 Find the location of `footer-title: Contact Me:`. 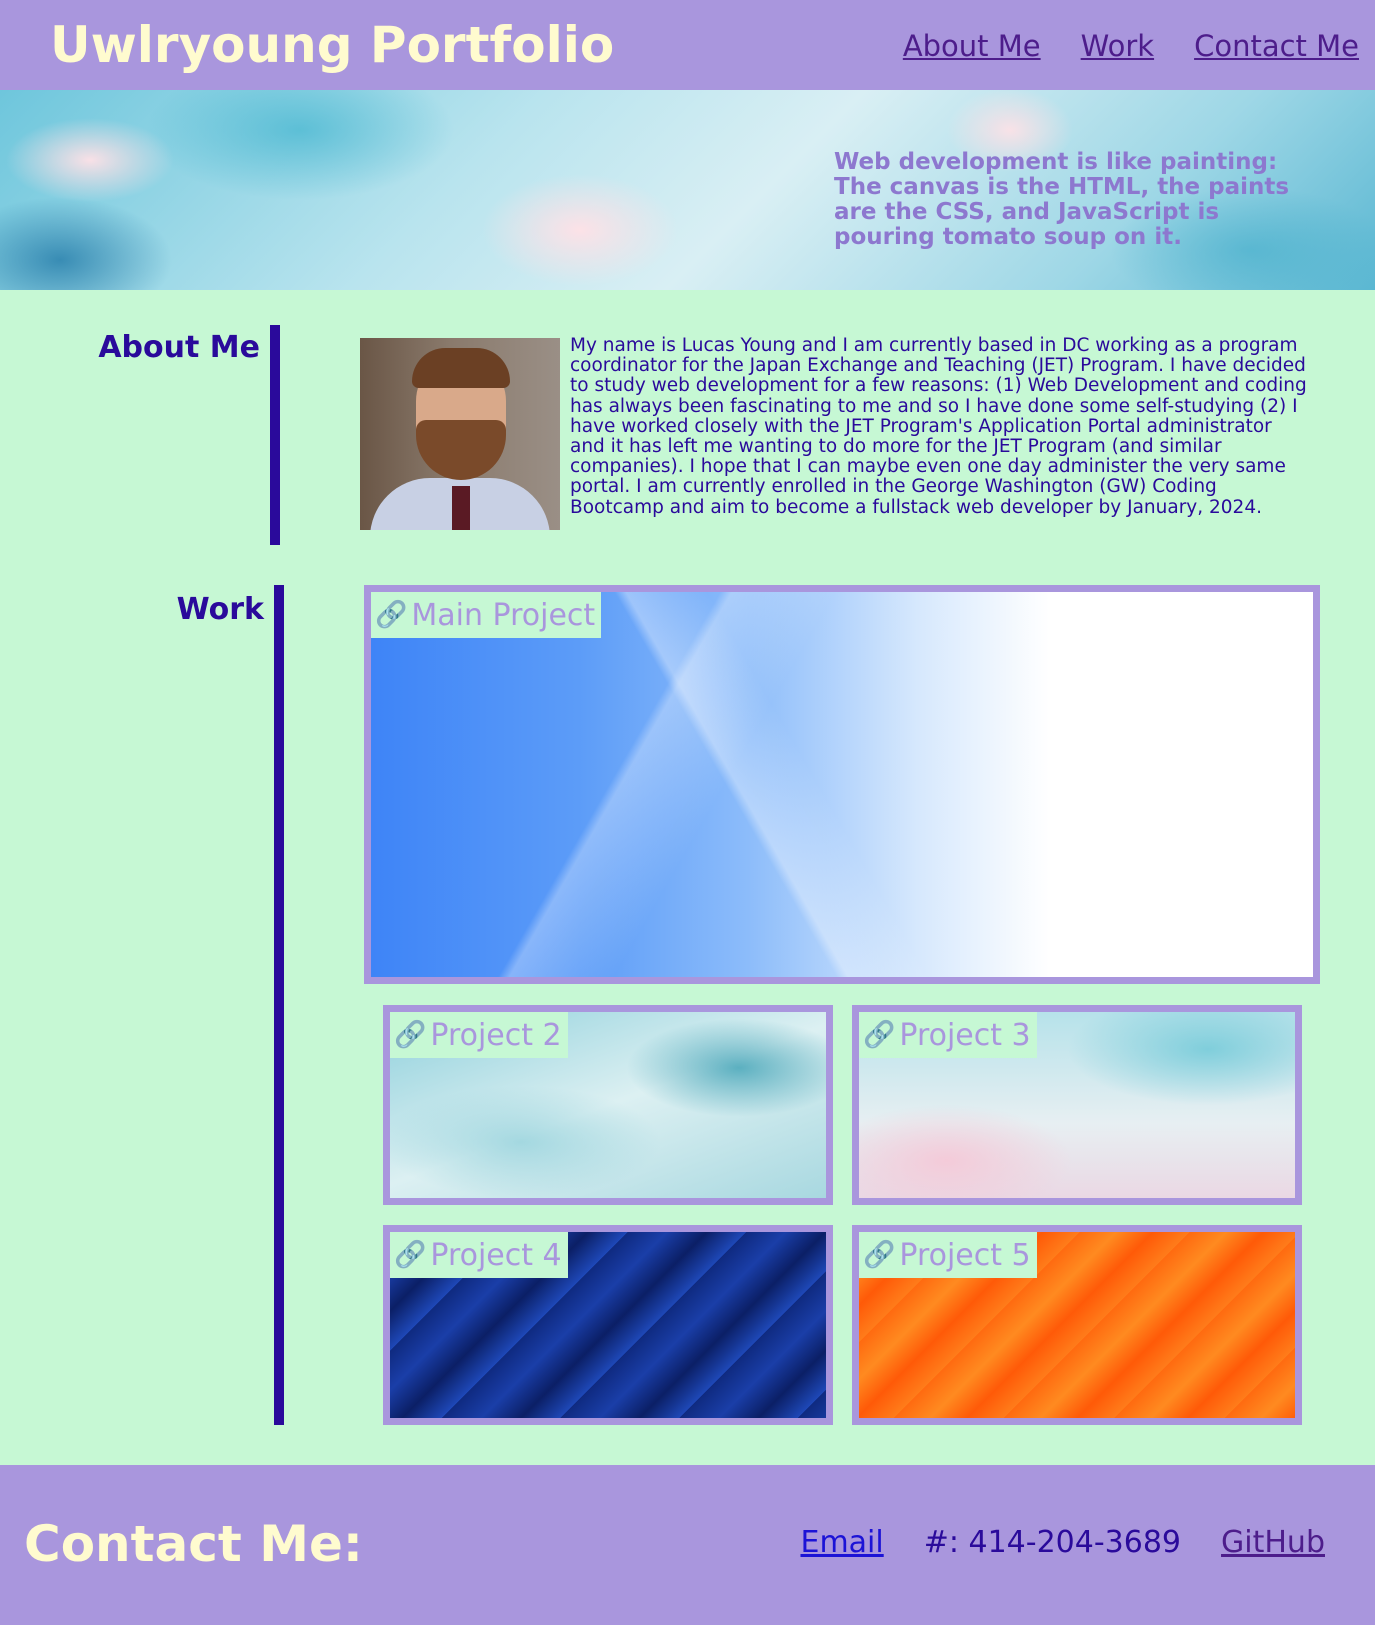

footer-title: Contact Me: is located at coordinates (193, 1544).